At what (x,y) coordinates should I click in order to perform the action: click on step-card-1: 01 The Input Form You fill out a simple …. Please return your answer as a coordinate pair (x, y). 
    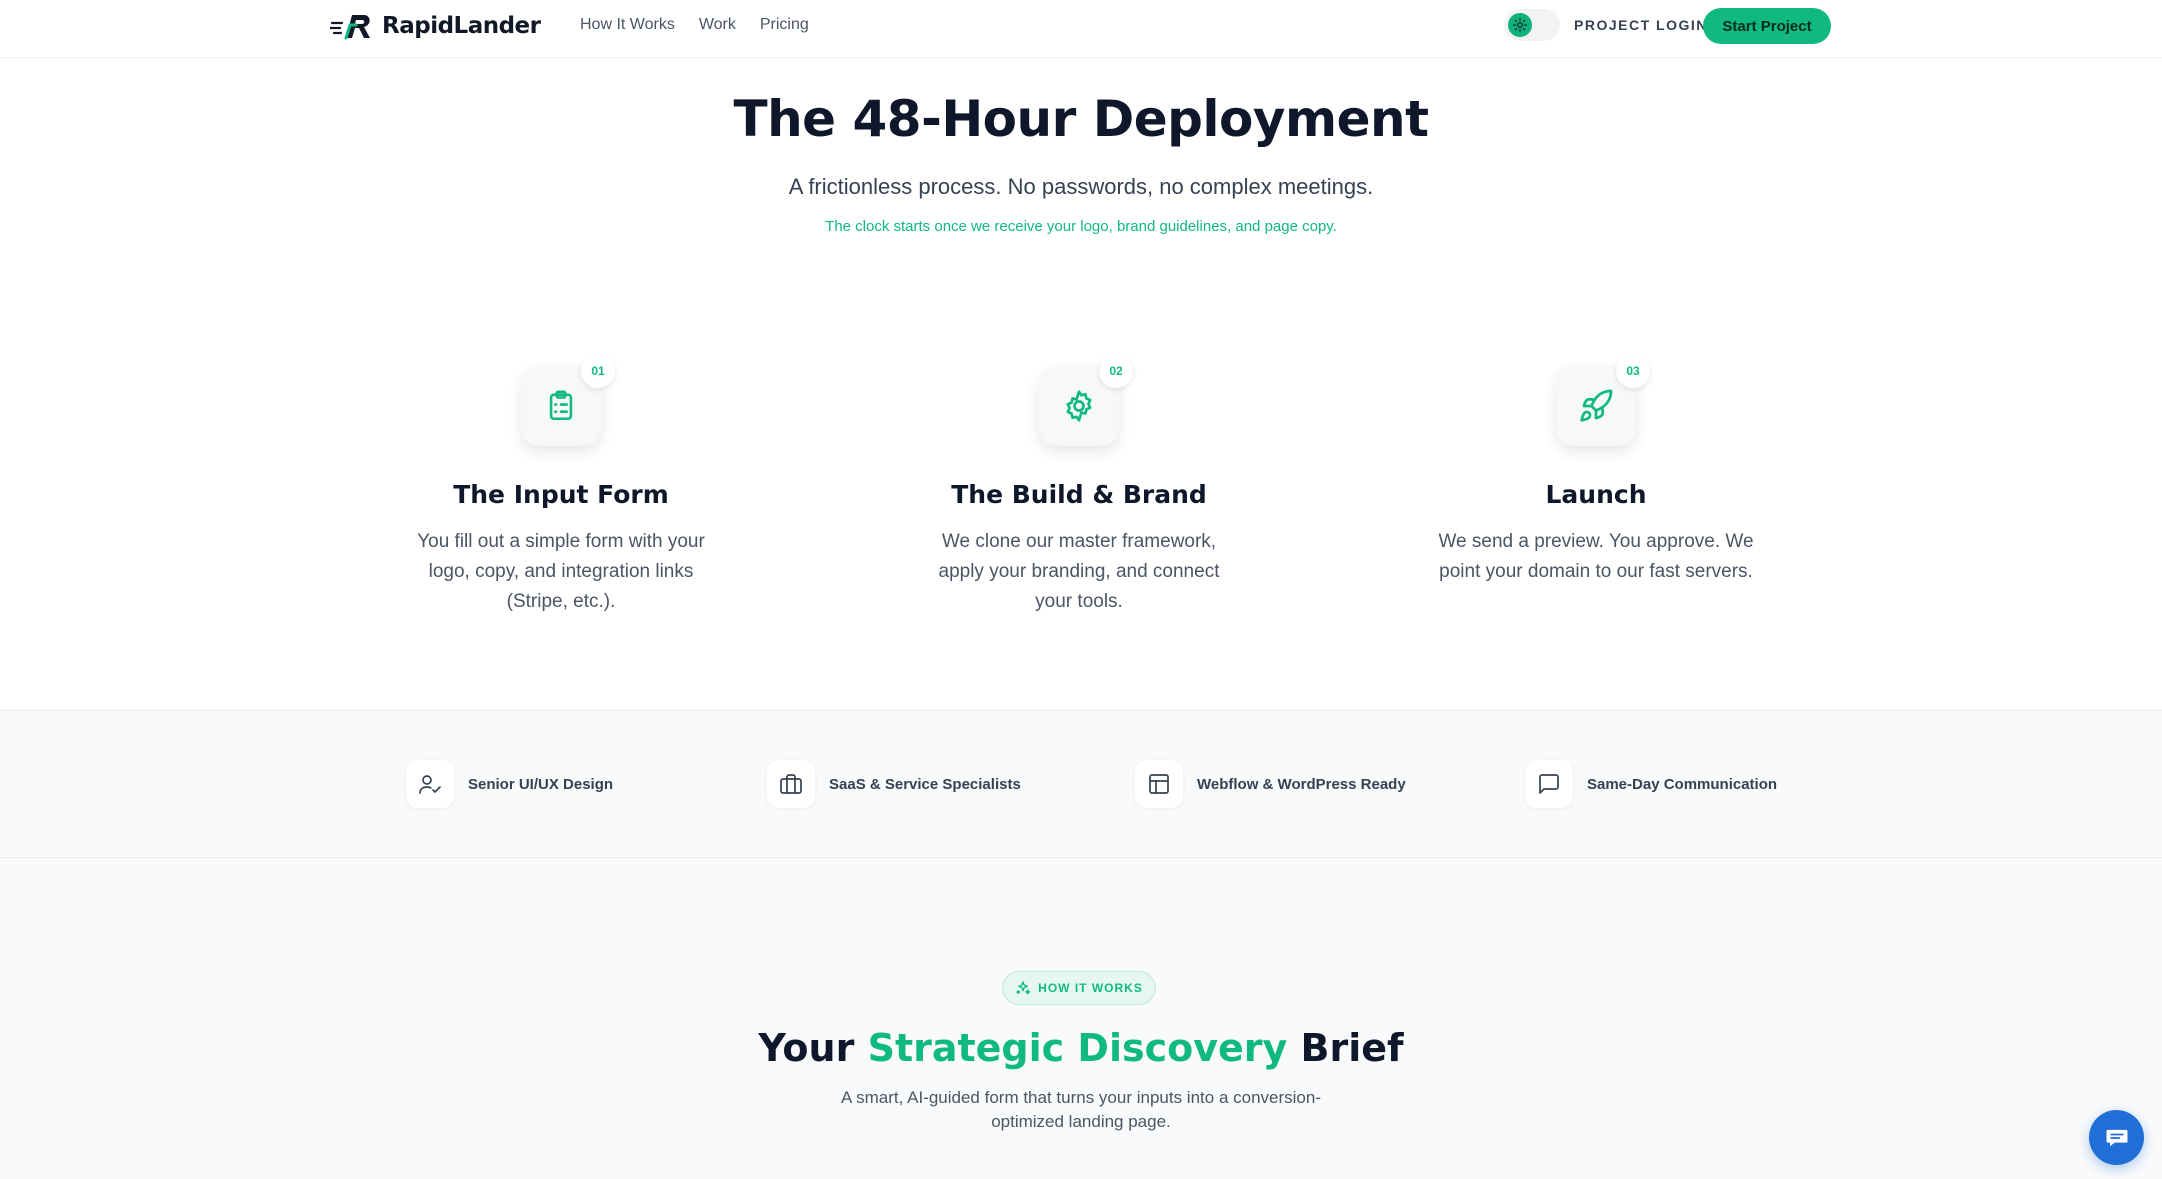
    Looking at the image, I should click on (561, 485).